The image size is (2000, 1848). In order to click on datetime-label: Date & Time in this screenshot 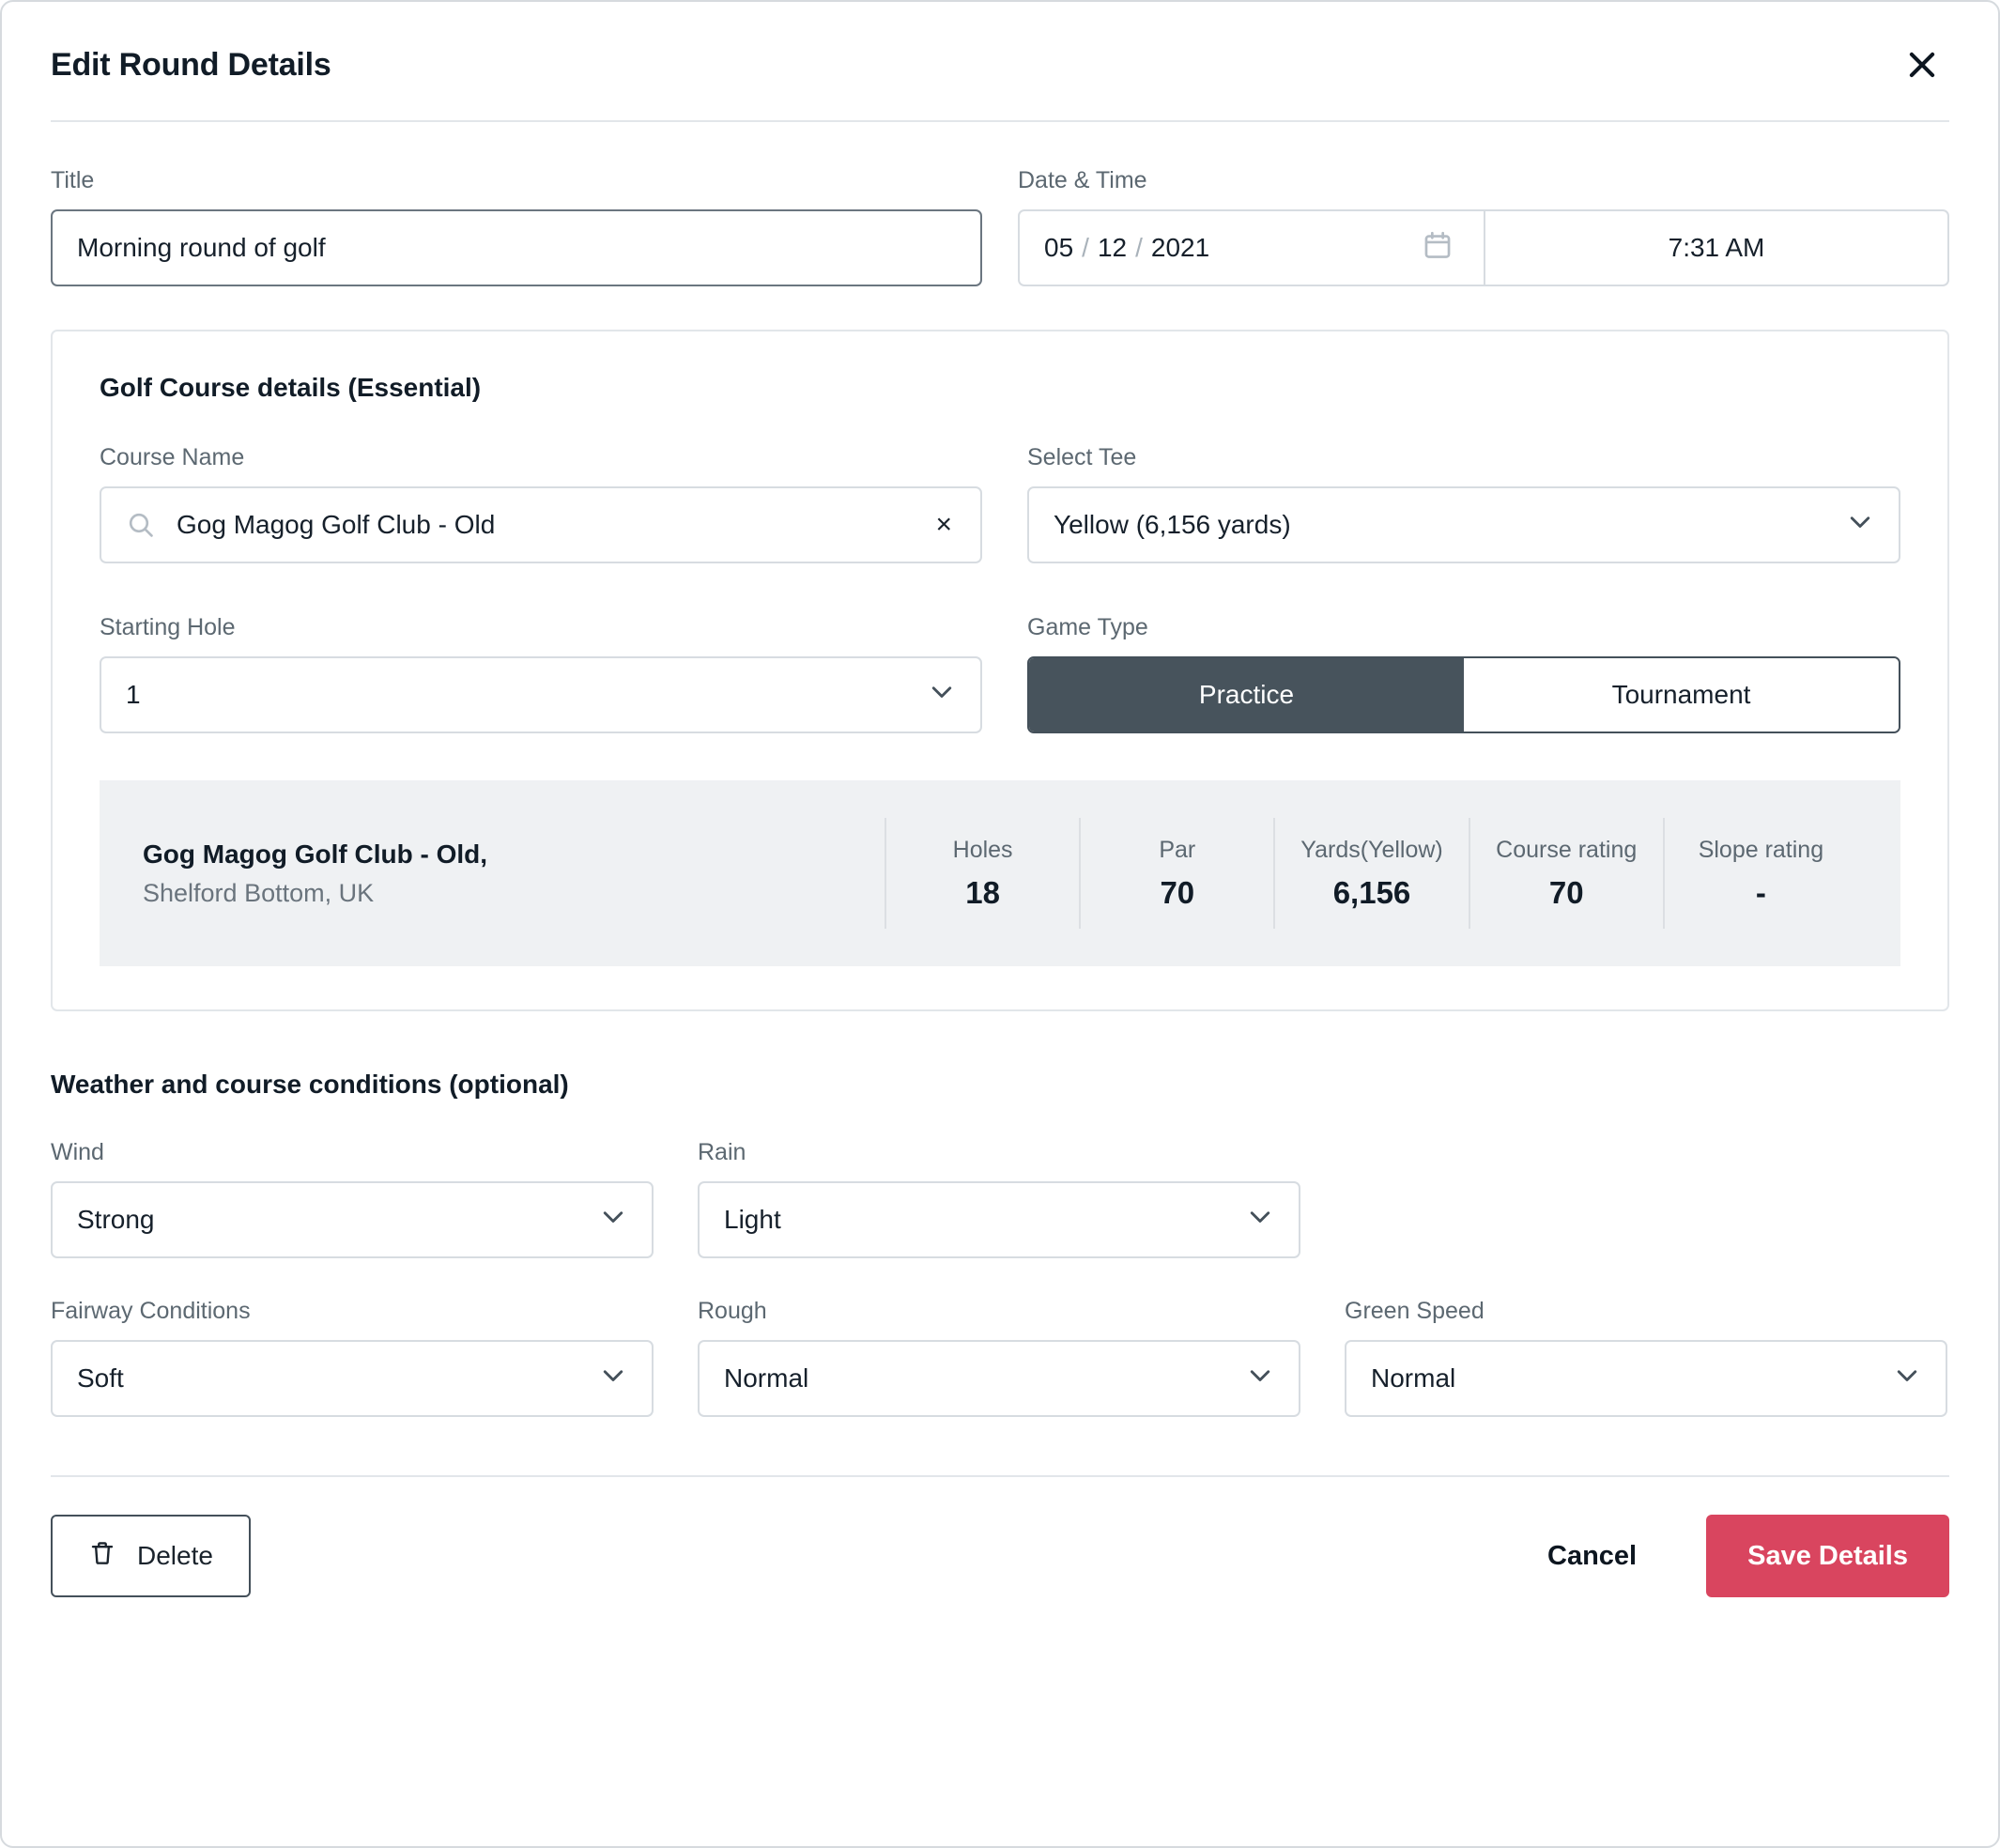, I will do `click(1082, 180)`.